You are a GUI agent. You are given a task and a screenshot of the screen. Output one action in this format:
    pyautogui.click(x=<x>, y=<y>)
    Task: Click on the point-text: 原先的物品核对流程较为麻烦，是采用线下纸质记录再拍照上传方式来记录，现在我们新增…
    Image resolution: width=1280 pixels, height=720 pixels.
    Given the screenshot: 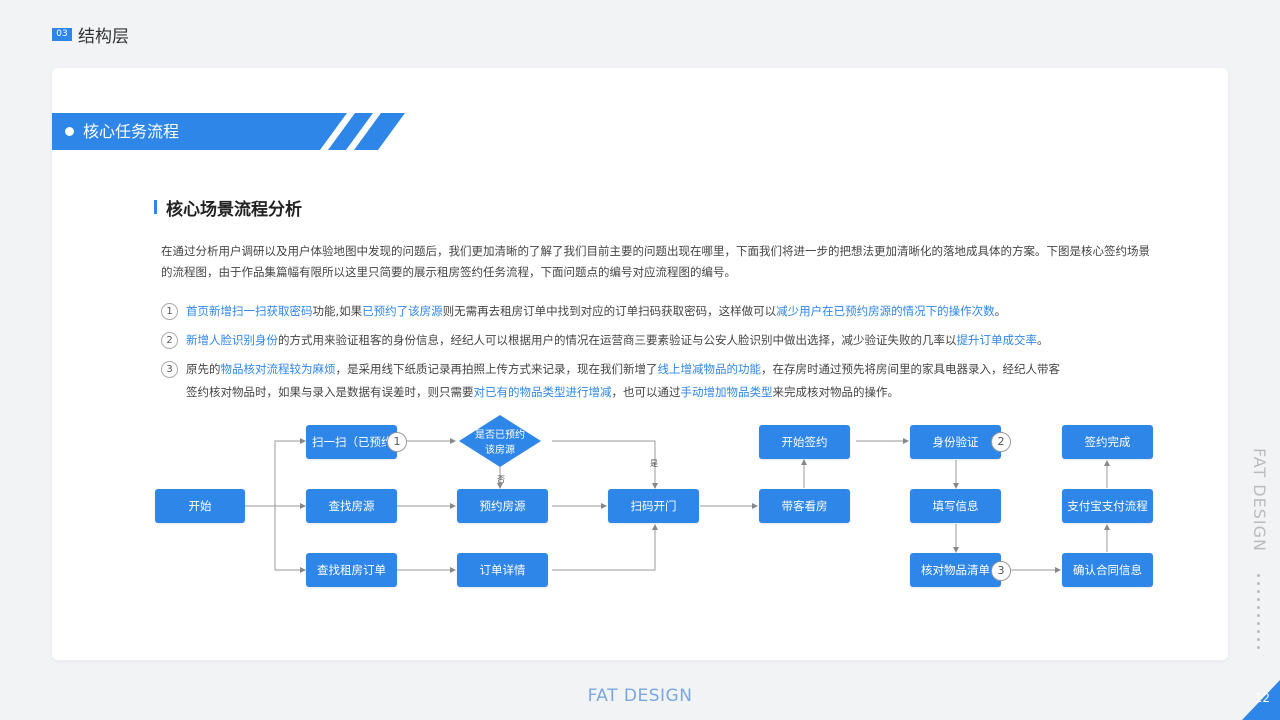 What is the action you would take?
    pyautogui.click(x=623, y=381)
    